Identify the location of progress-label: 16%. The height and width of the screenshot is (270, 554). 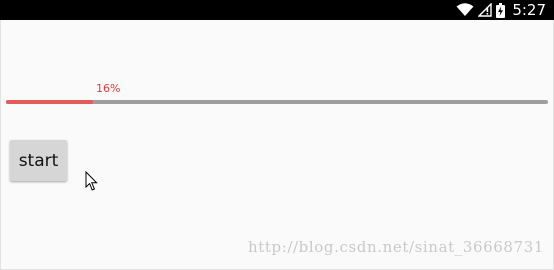
(108, 88).